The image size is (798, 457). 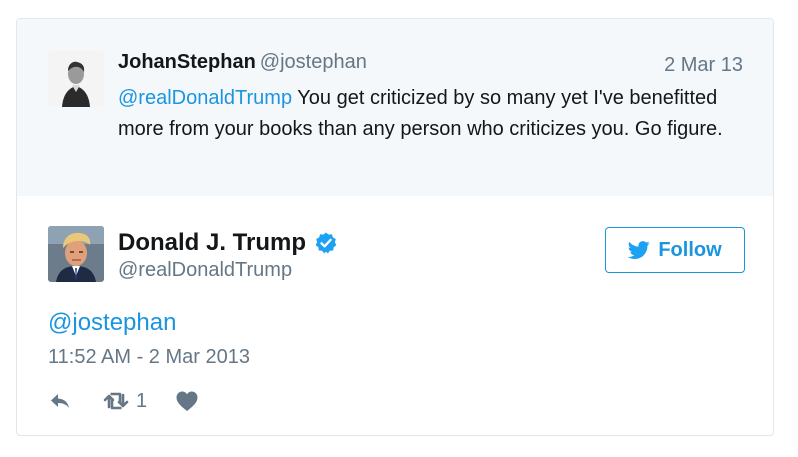 What do you see at coordinates (703, 65) in the screenshot?
I see `parent-date: 2 Mar 13` at bounding box center [703, 65].